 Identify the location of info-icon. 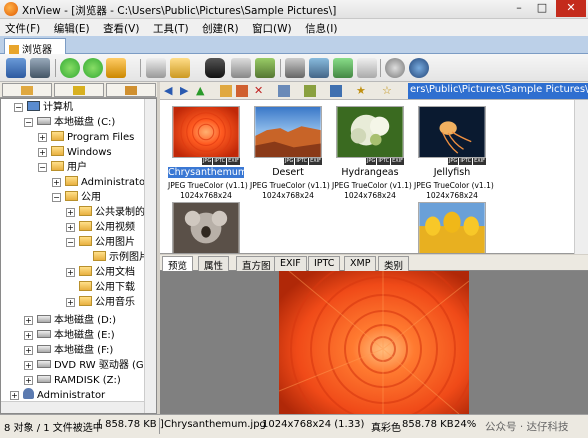
(419, 68).